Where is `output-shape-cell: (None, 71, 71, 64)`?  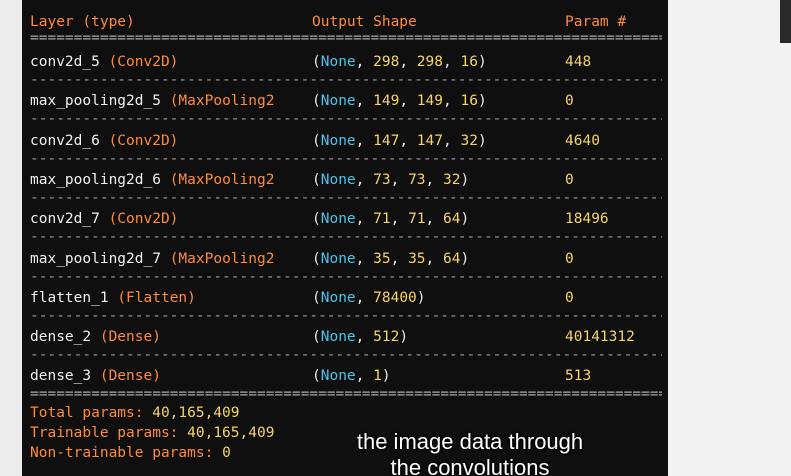
output-shape-cell: (None, 71, 71, 64) is located at coordinates (390, 219).